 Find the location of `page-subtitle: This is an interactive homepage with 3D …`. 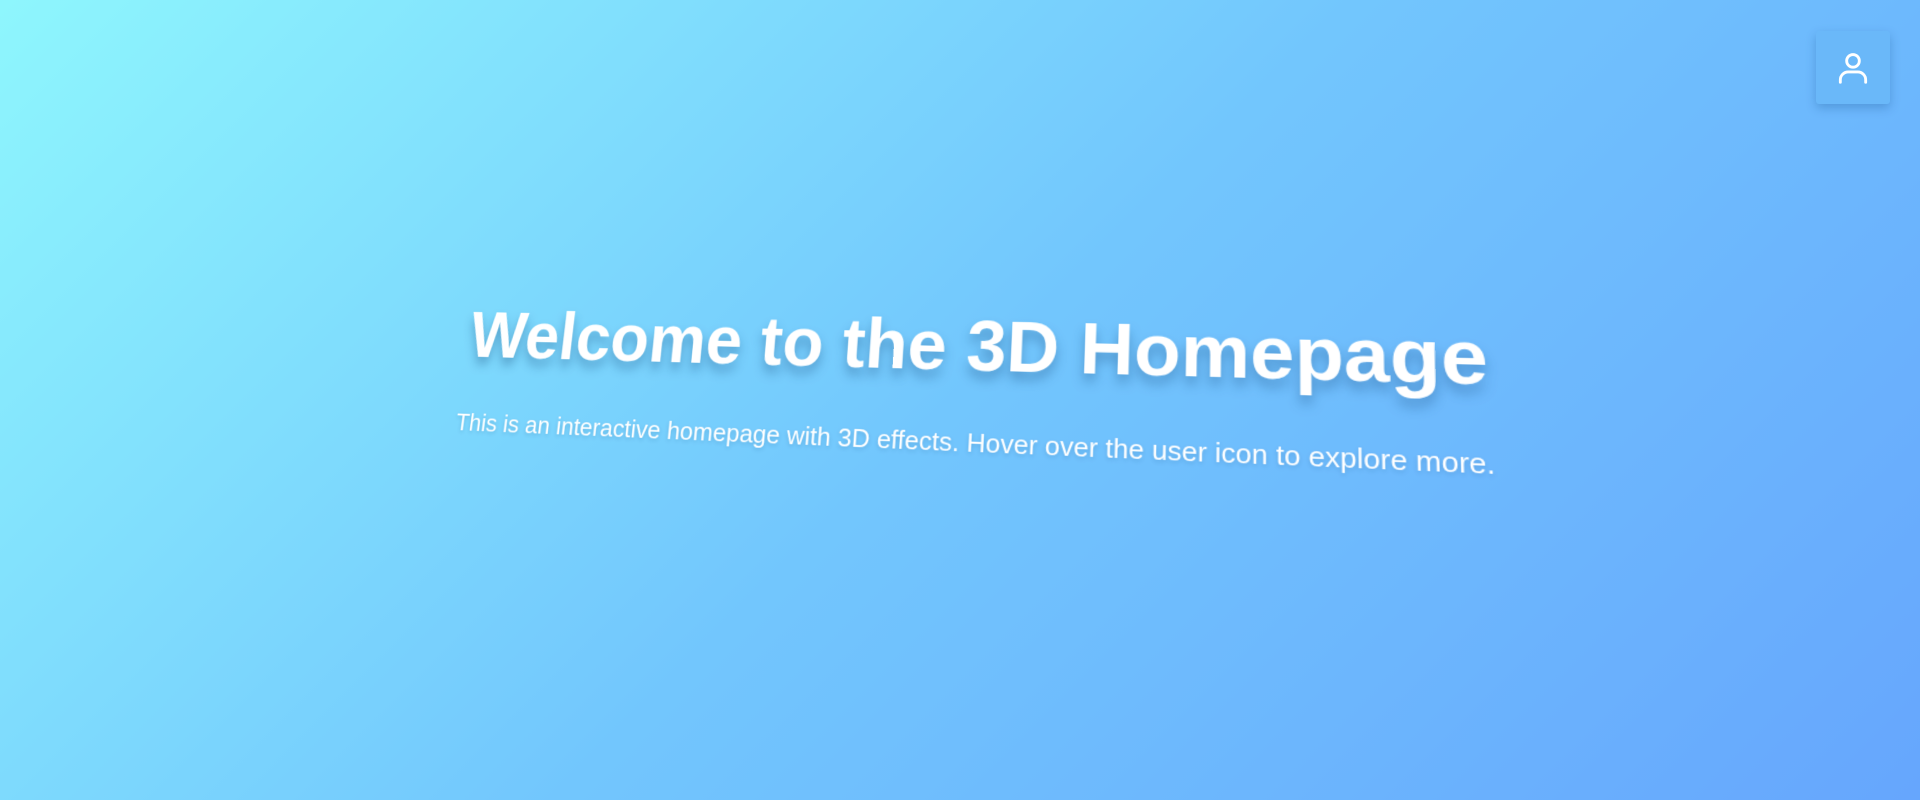

page-subtitle: This is an interactive homepage with 3D … is located at coordinates (975, 444).